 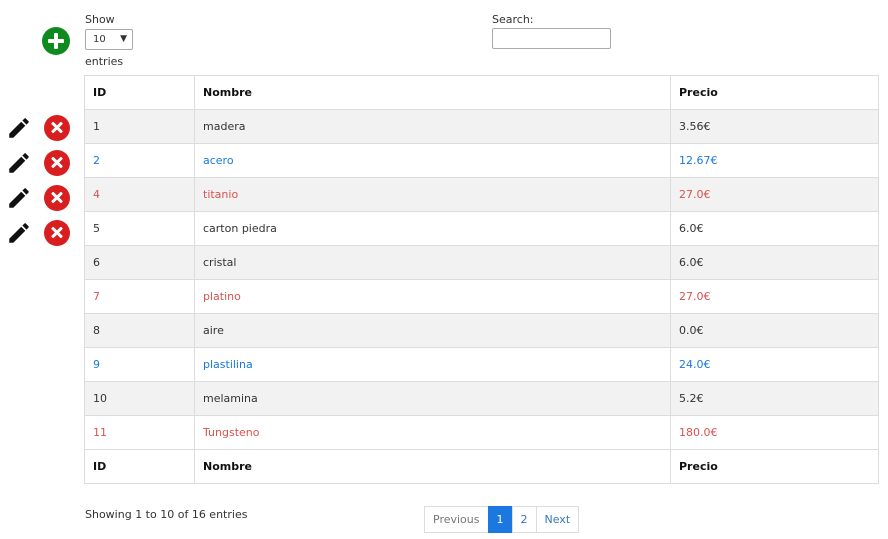 What do you see at coordinates (774, 330) in the screenshot?
I see `cell-precio: 0.0€` at bounding box center [774, 330].